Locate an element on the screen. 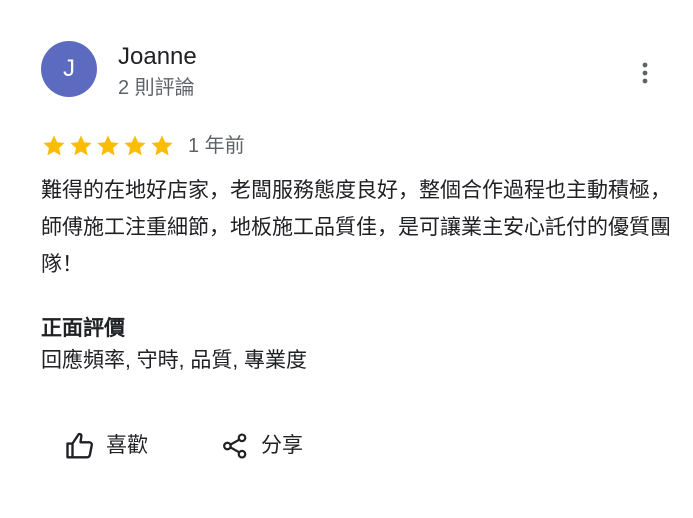  share-icon is located at coordinates (235, 446).